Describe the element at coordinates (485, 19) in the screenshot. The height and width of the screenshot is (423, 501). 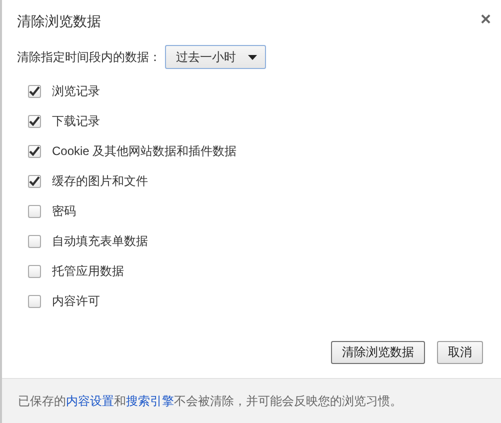
I see `close-button: ×` at that location.